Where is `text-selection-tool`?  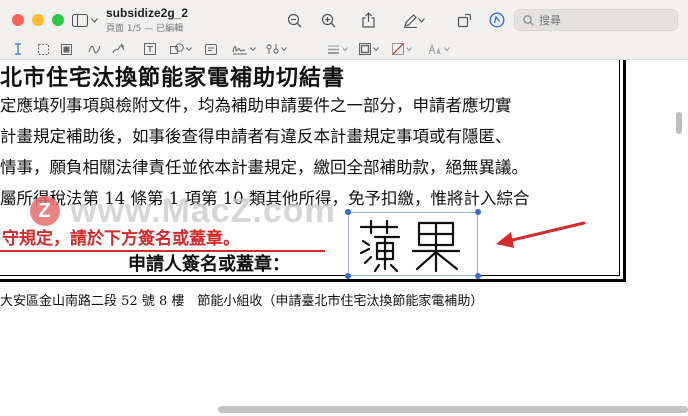 text-selection-tool is located at coordinates (18, 49).